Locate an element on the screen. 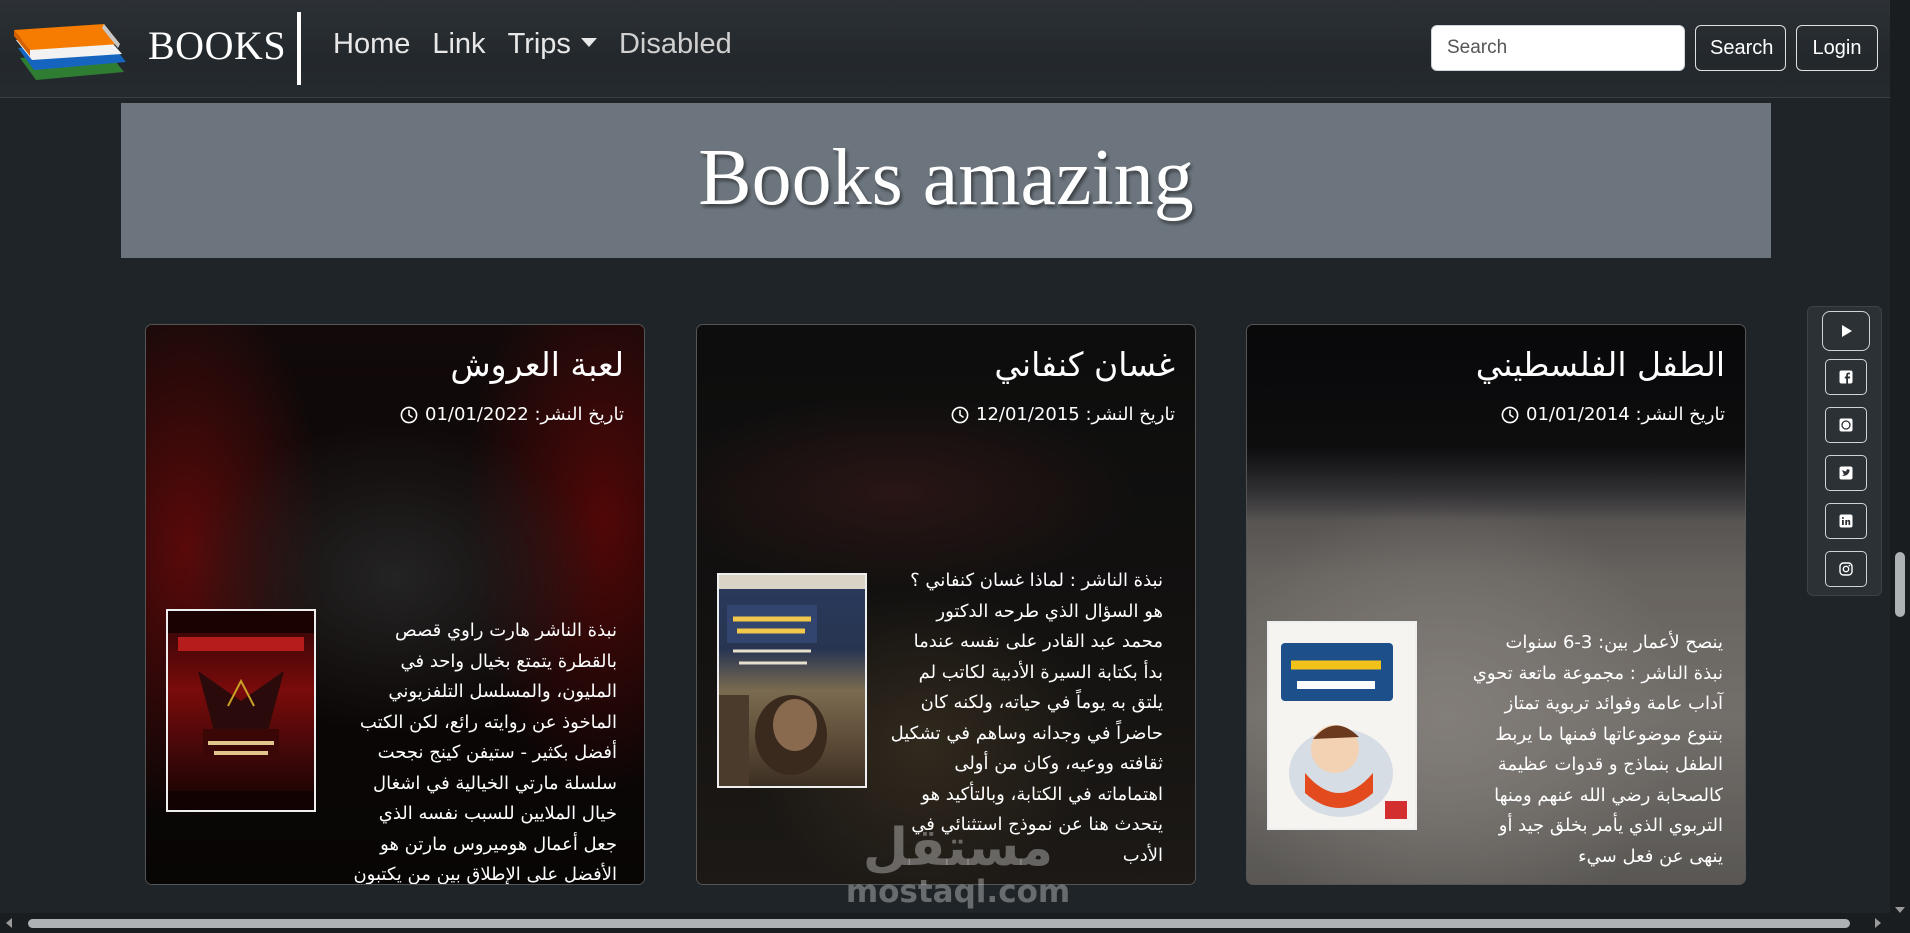  brand-divider is located at coordinates (299, 48).